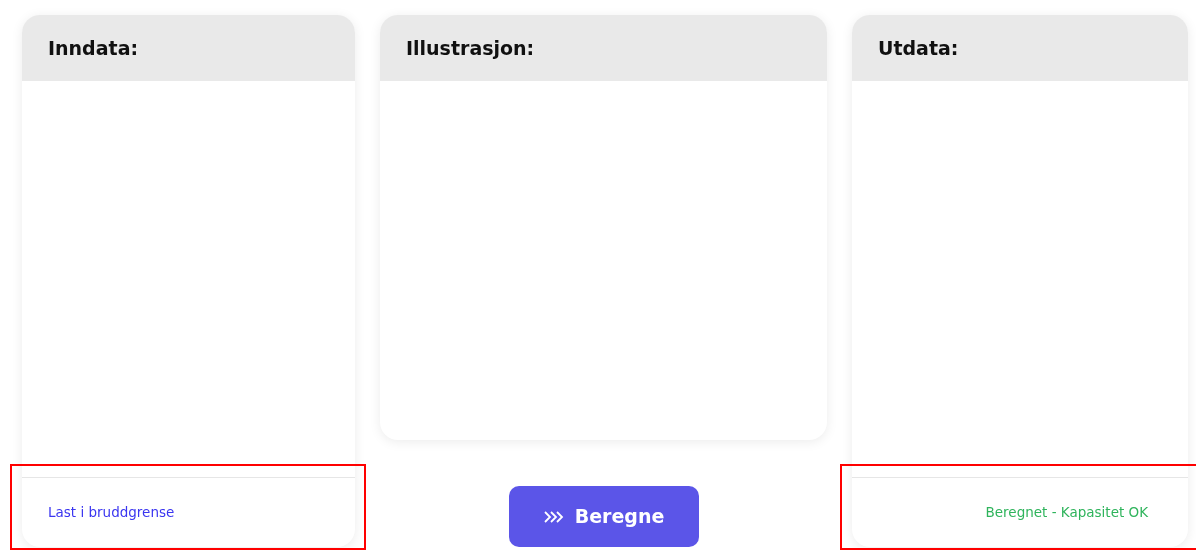 The width and height of the screenshot is (1196, 550). What do you see at coordinates (553, 516) in the screenshot?
I see `chevrons-icon` at bounding box center [553, 516].